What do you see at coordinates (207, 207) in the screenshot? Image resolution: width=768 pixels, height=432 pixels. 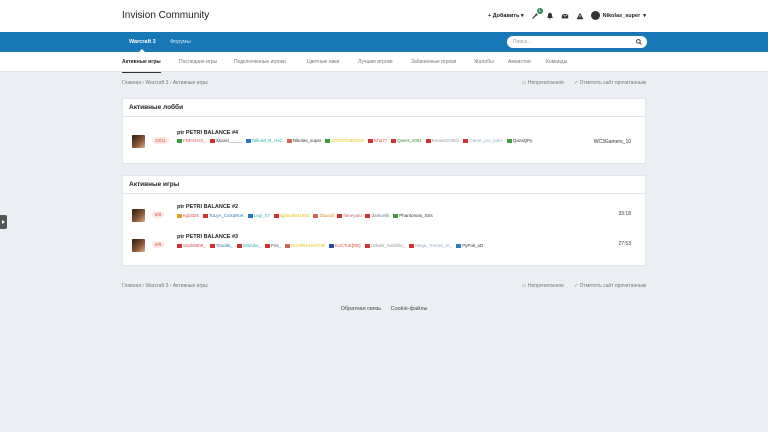 I see `game-name: ptr PETRI BALANCE #2` at bounding box center [207, 207].